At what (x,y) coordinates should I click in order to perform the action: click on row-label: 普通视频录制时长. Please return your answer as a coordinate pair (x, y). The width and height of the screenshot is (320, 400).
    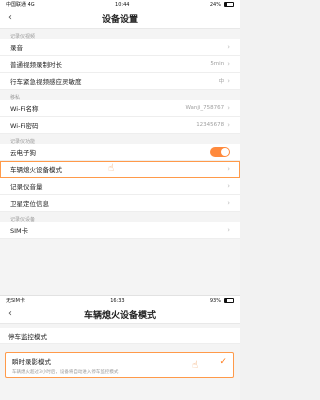
    Looking at the image, I should click on (36, 65).